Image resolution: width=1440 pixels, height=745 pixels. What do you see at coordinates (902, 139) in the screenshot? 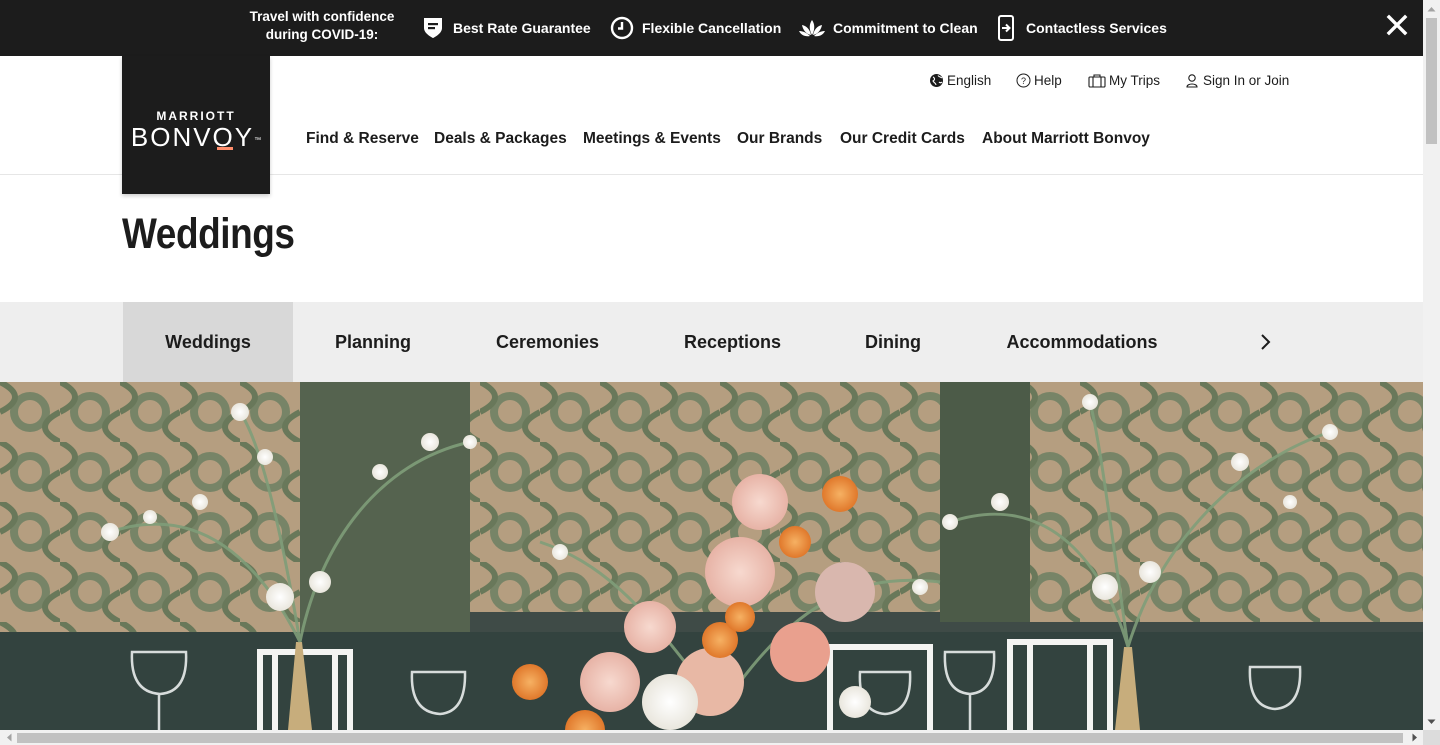
I see `nav-our-credit-cards: Our Credit Cards` at bounding box center [902, 139].